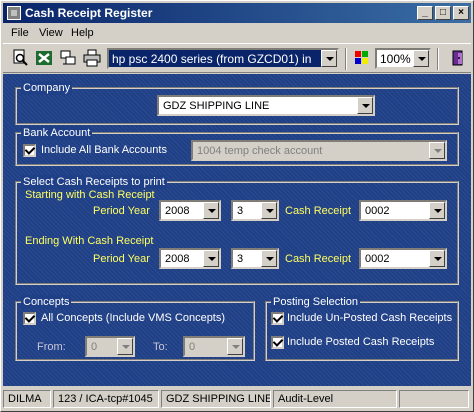 This screenshot has height=412, width=474. Describe the element at coordinates (106, 399) in the screenshot. I see `status-connection: 123 / ICA-tcp#1045` at that location.